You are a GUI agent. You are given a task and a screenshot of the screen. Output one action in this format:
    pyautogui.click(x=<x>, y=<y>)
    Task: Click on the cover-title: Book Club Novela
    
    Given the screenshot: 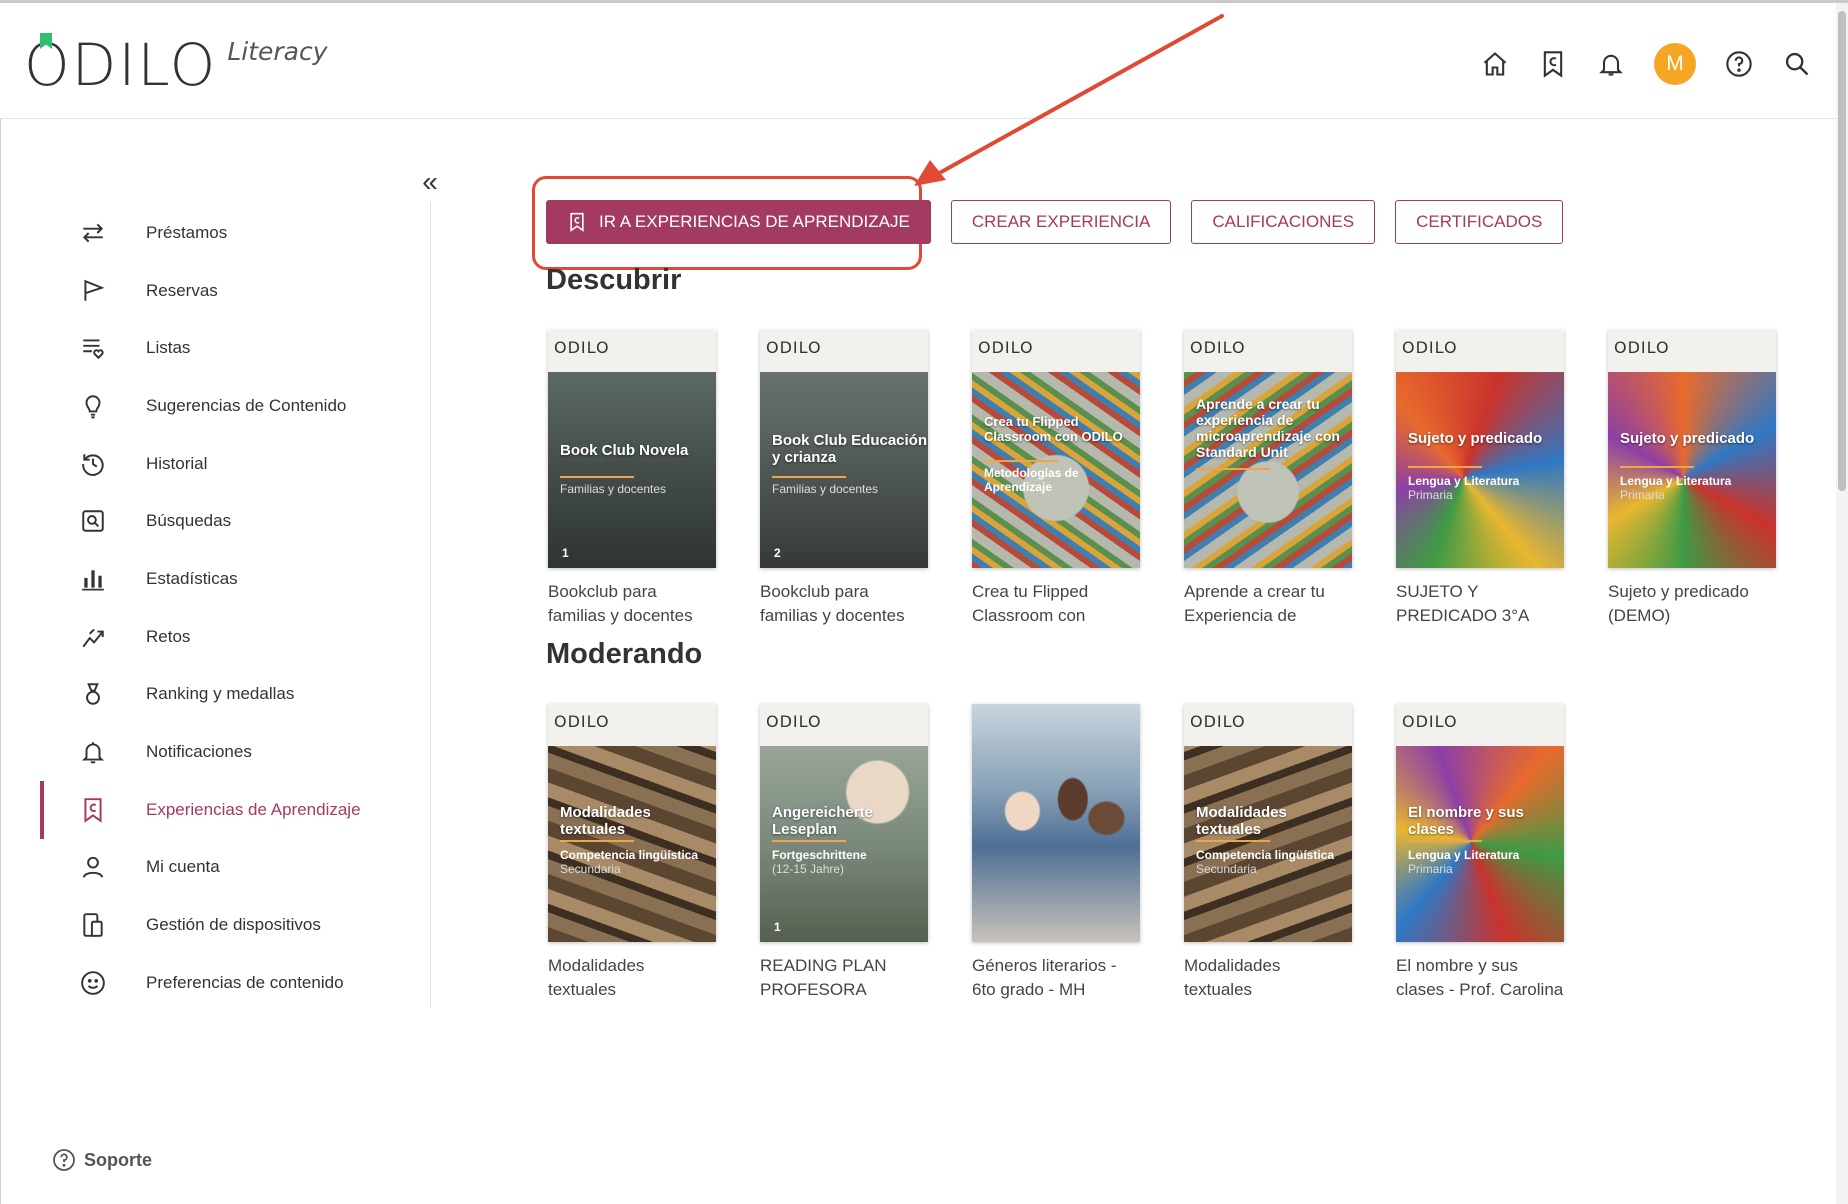 What is the action you would take?
    pyautogui.click(x=624, y=450)
    